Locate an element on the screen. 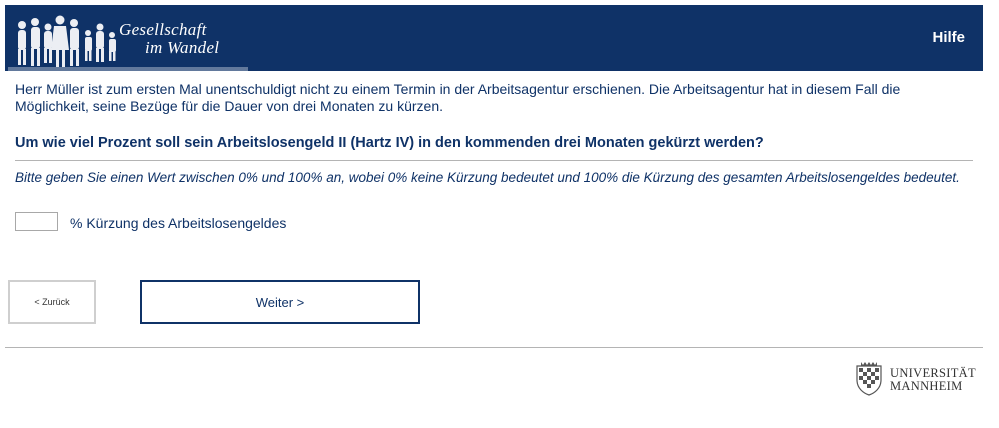  percent-input is located at coordinates (36, 221).